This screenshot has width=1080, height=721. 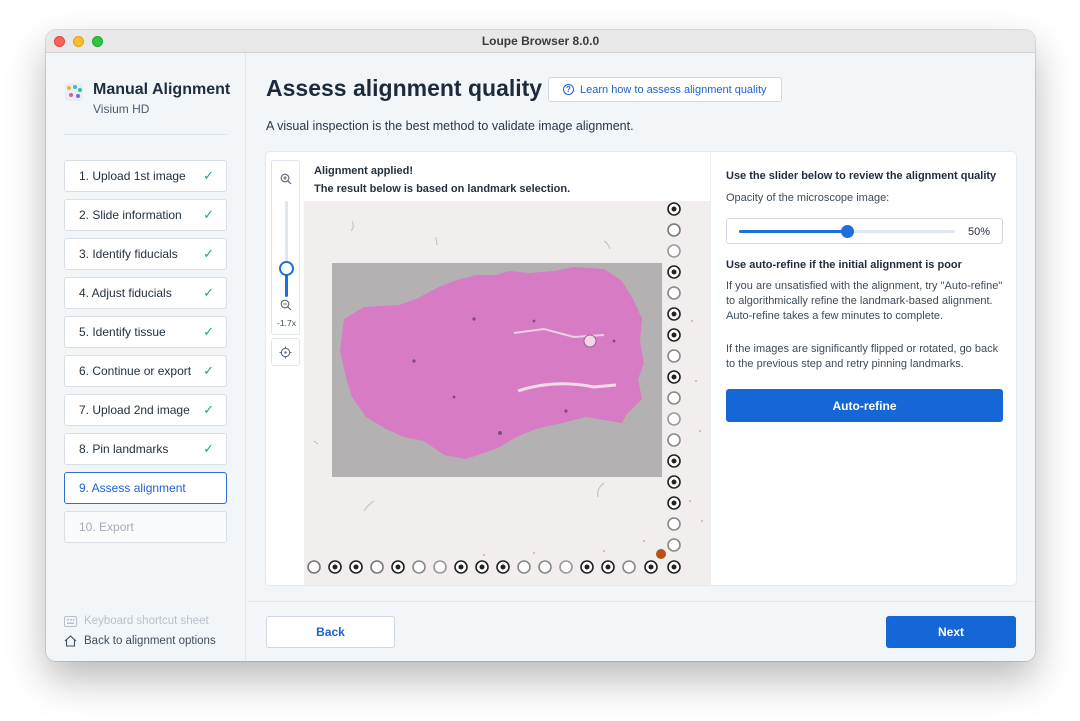 I want to click on opacity-slider-handle, so click(x=847, y=231).